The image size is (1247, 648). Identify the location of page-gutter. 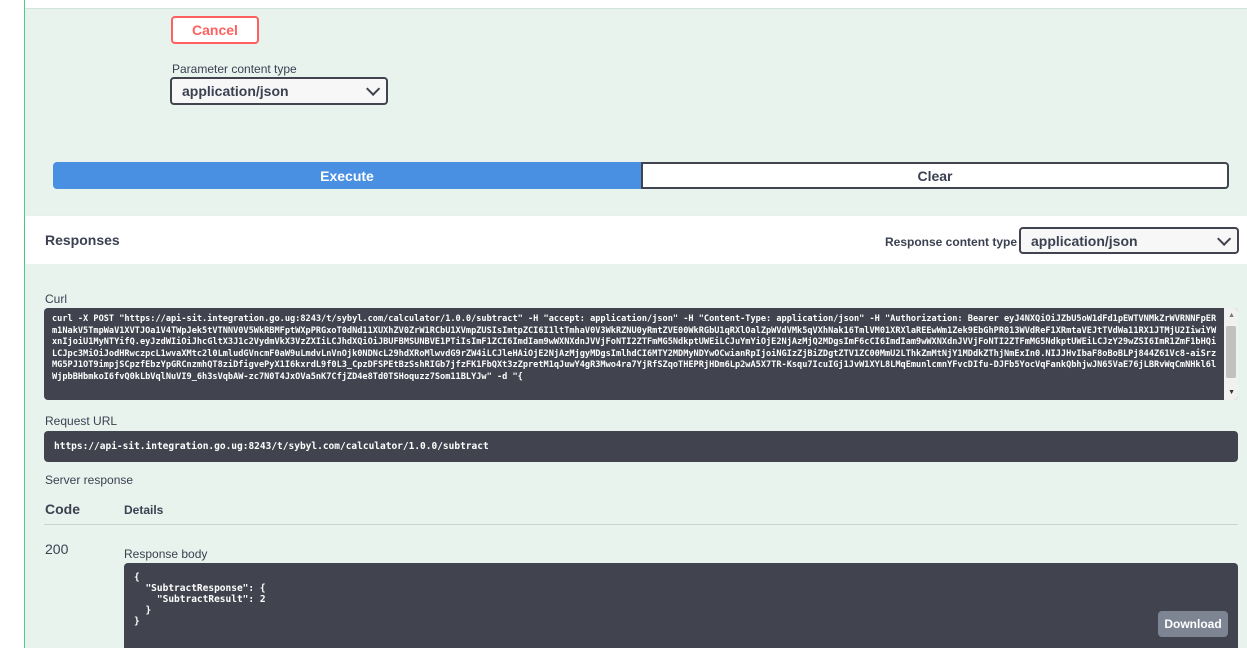
(12, 324).